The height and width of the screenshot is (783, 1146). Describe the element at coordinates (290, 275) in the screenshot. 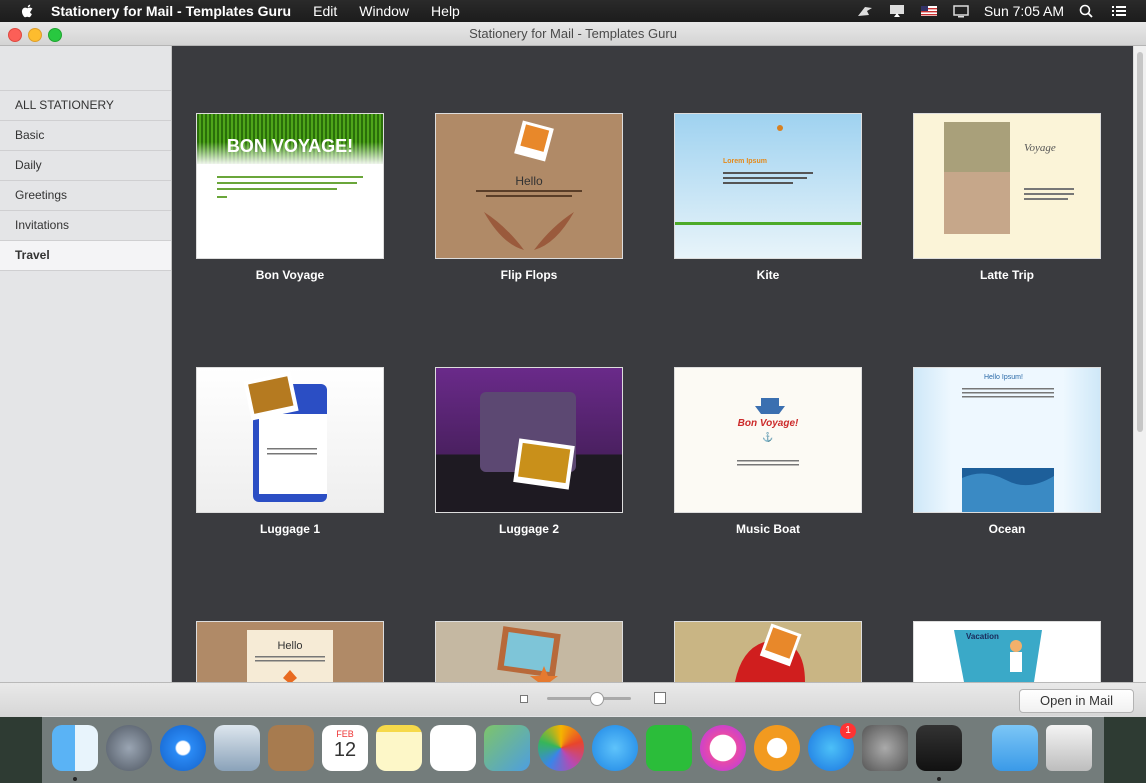

I see `template-label: Bon Voyage` at that location.